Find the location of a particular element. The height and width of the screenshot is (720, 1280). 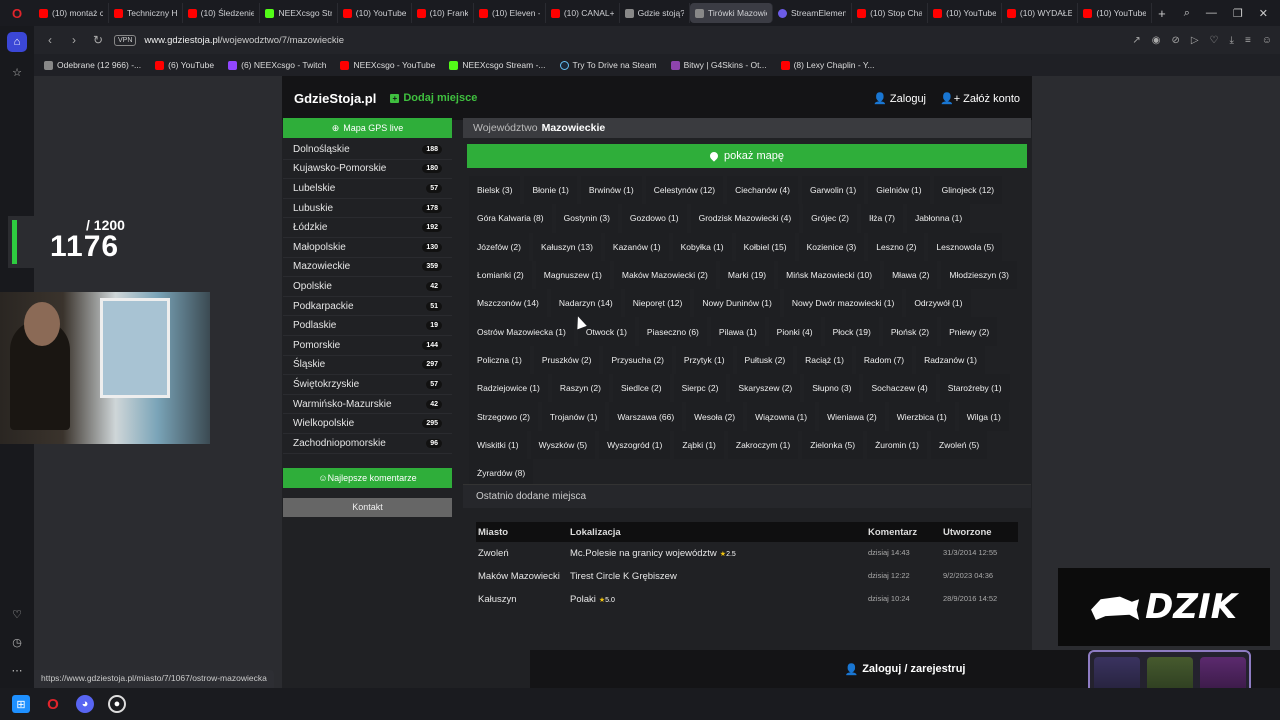

region-item: Wielkopolskie 295 is located at coordinates (367, 424).